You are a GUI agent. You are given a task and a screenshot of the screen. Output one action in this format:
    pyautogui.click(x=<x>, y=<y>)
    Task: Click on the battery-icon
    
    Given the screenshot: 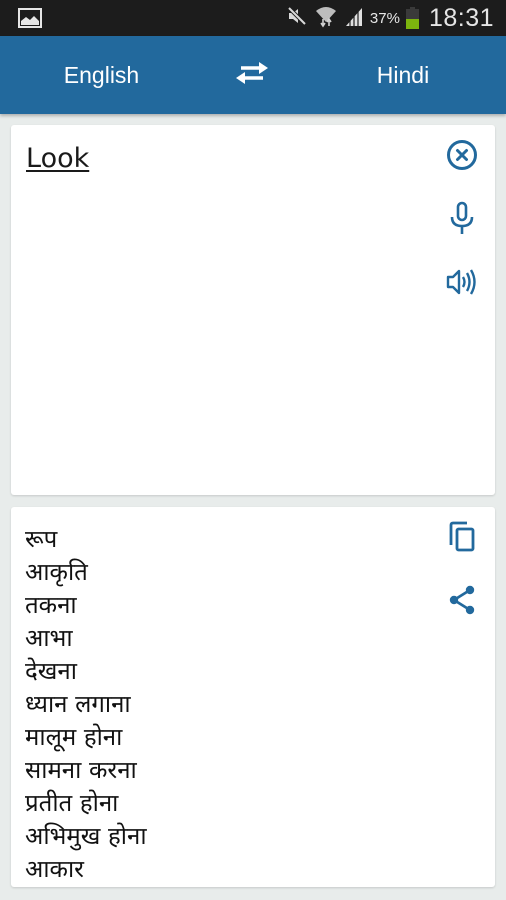 What is the action you would take?
    pyautogui.click(x=412, y=18)
    